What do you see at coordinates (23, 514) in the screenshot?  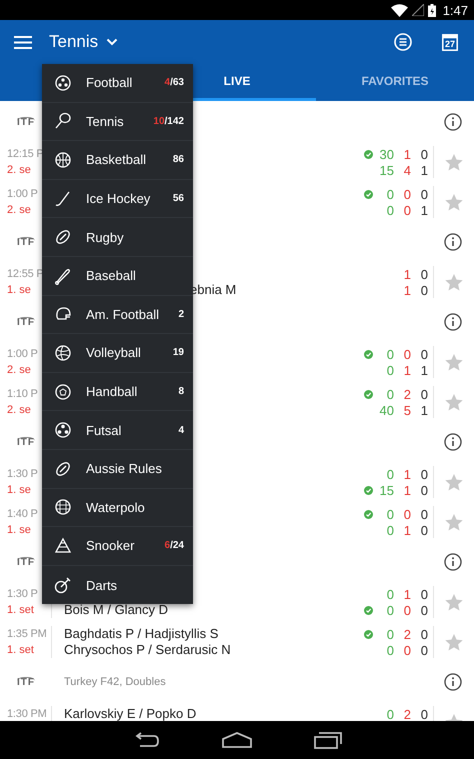 I see `match-time: 1:40 P` at bounding box center [23, 514].